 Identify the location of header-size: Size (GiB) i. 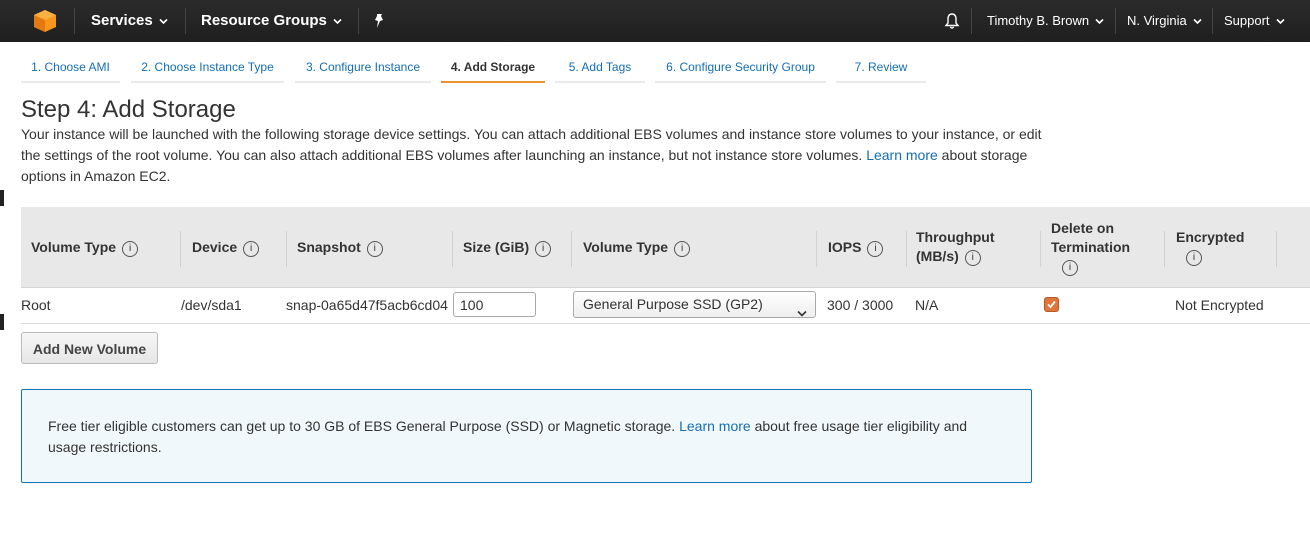
(507, 247).